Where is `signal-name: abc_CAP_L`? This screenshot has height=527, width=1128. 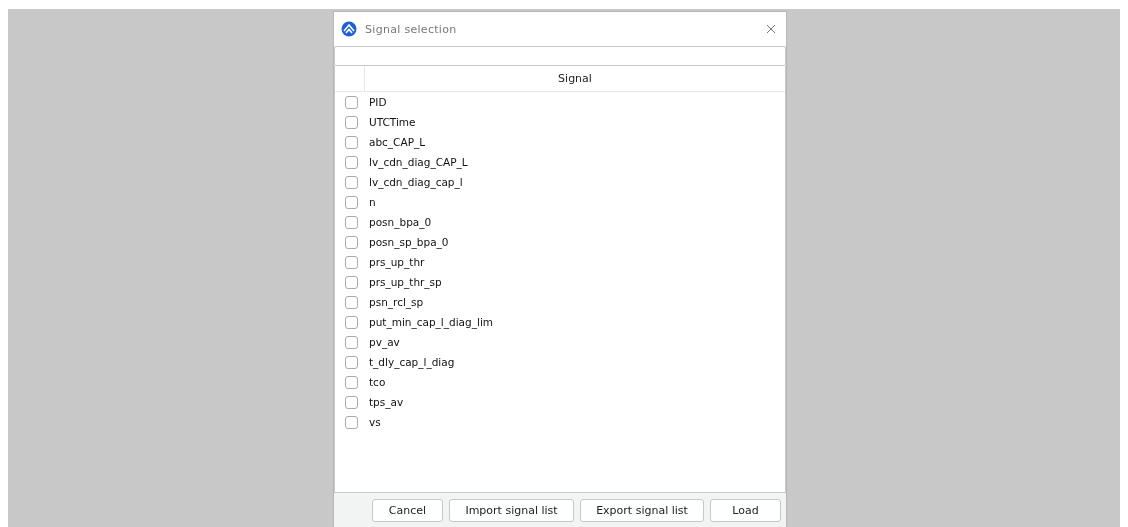
signal-name: abc_CAP_L is located at coordinates (397, 142).